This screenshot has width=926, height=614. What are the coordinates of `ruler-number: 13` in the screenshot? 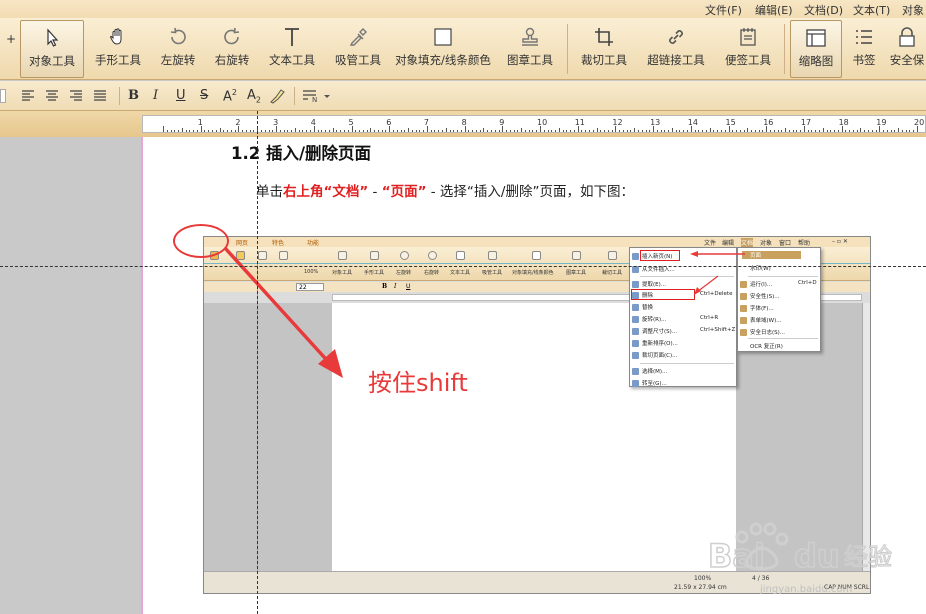 It's located at (655, 122).